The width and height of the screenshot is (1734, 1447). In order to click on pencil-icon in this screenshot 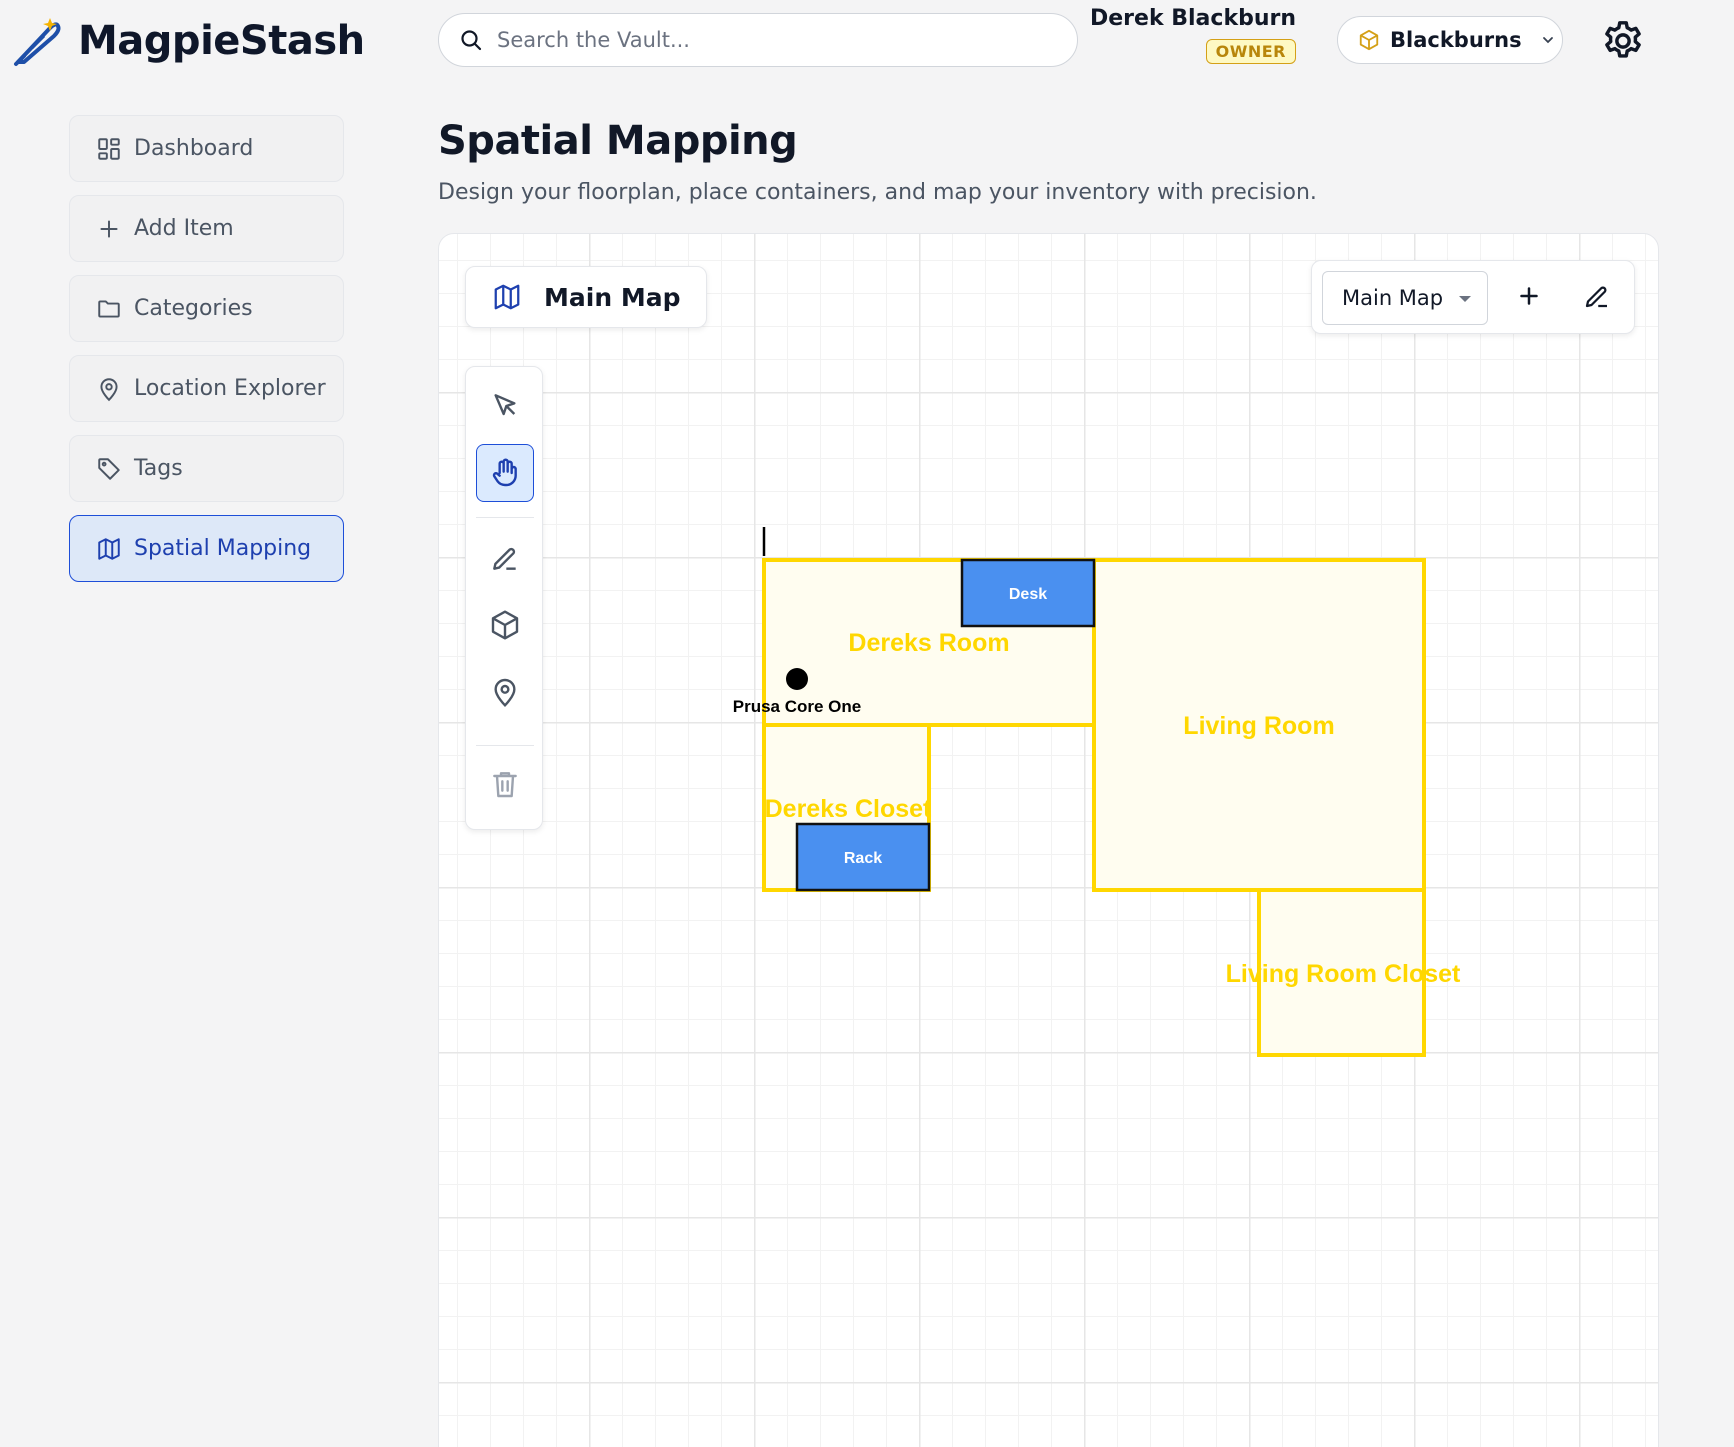, I will do `click(504, 558)`.